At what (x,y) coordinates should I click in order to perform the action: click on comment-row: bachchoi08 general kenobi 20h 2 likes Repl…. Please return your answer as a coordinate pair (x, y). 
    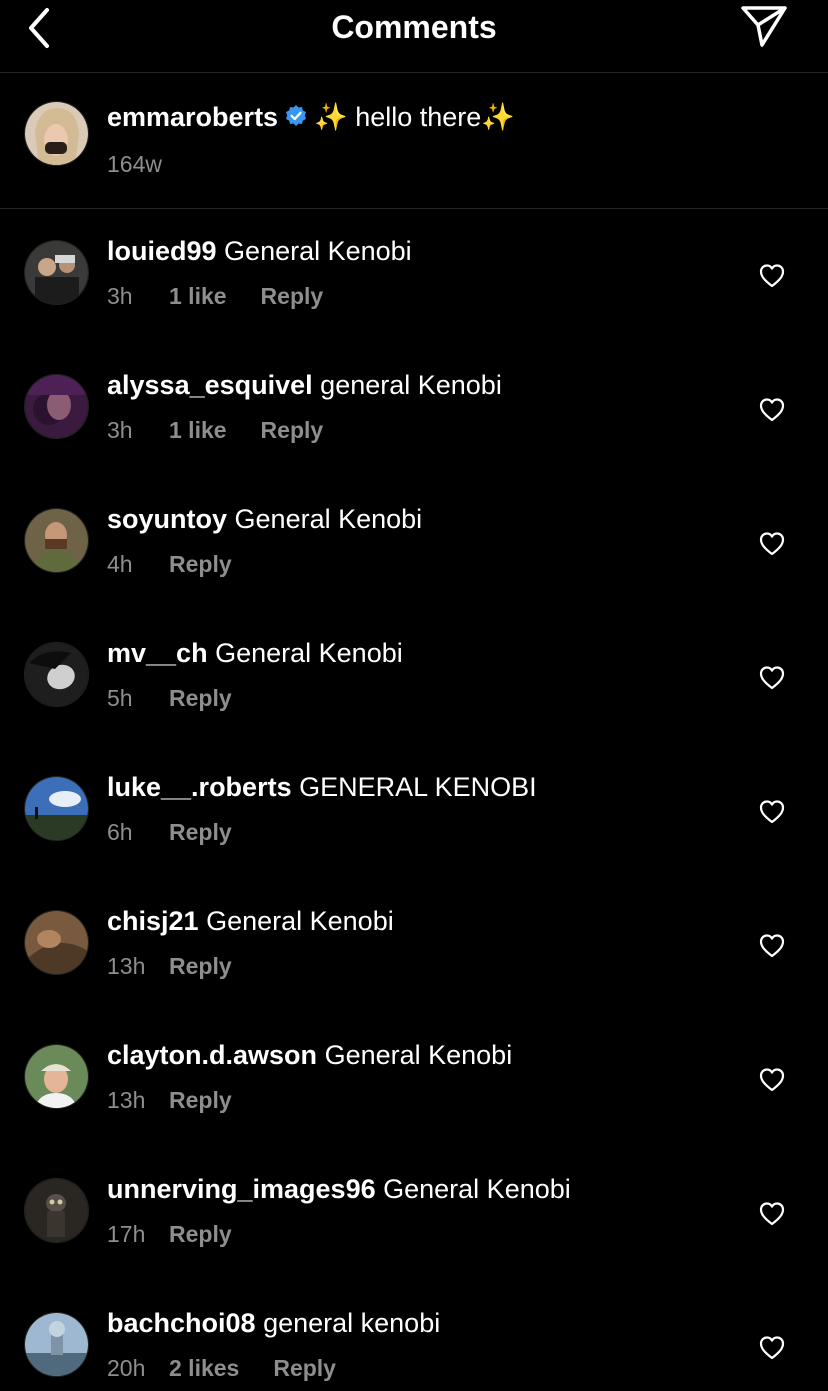
    Looking at the image, I should click on (414, 1335).